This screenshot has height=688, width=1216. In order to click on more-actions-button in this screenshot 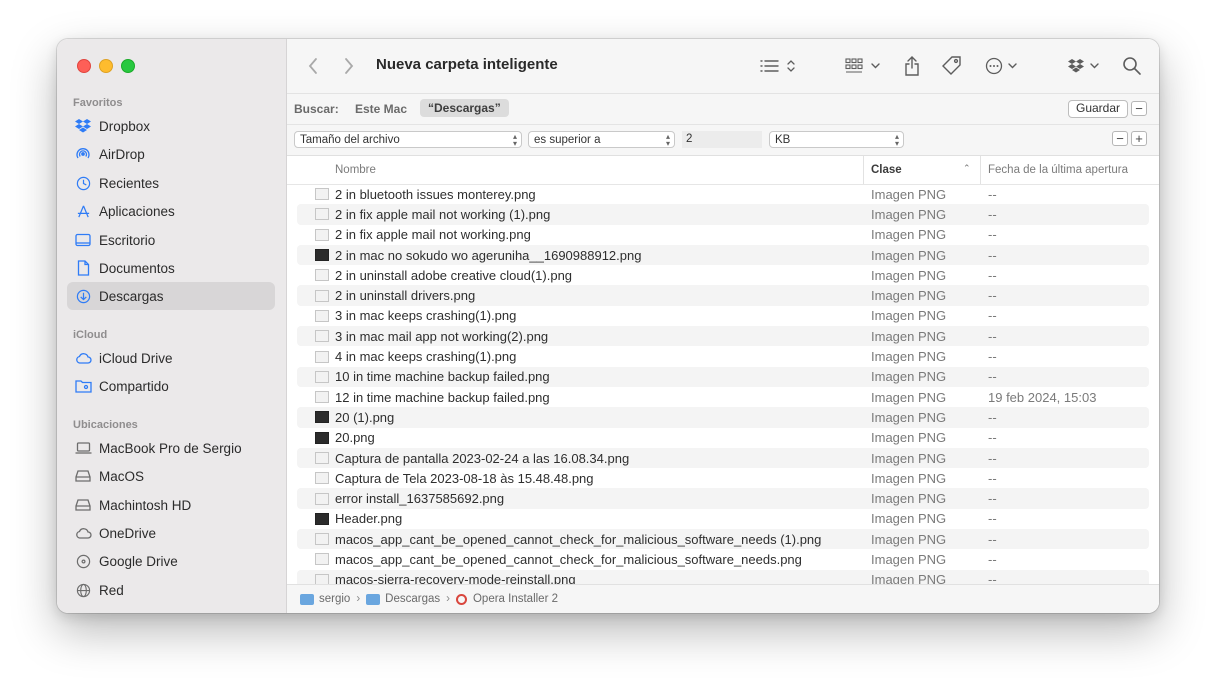, I will do `click(1003, 66)`.